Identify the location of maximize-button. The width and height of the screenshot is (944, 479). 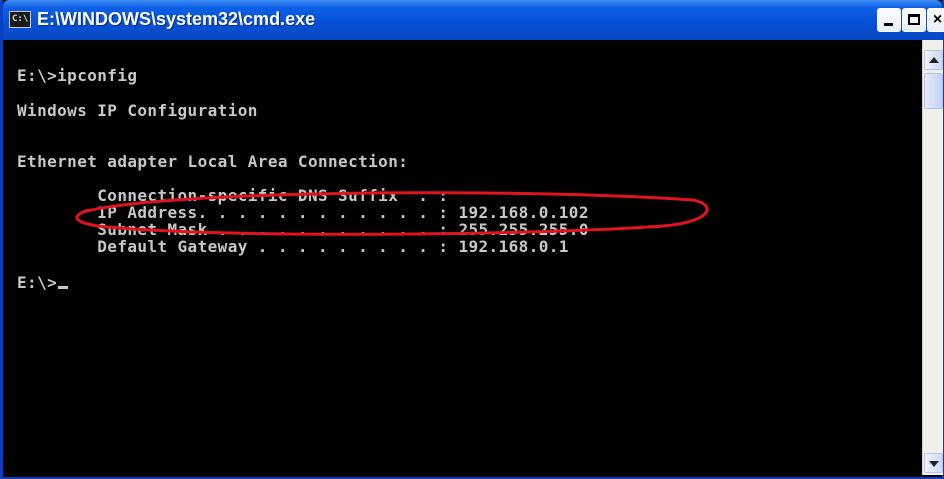
(914, 20).